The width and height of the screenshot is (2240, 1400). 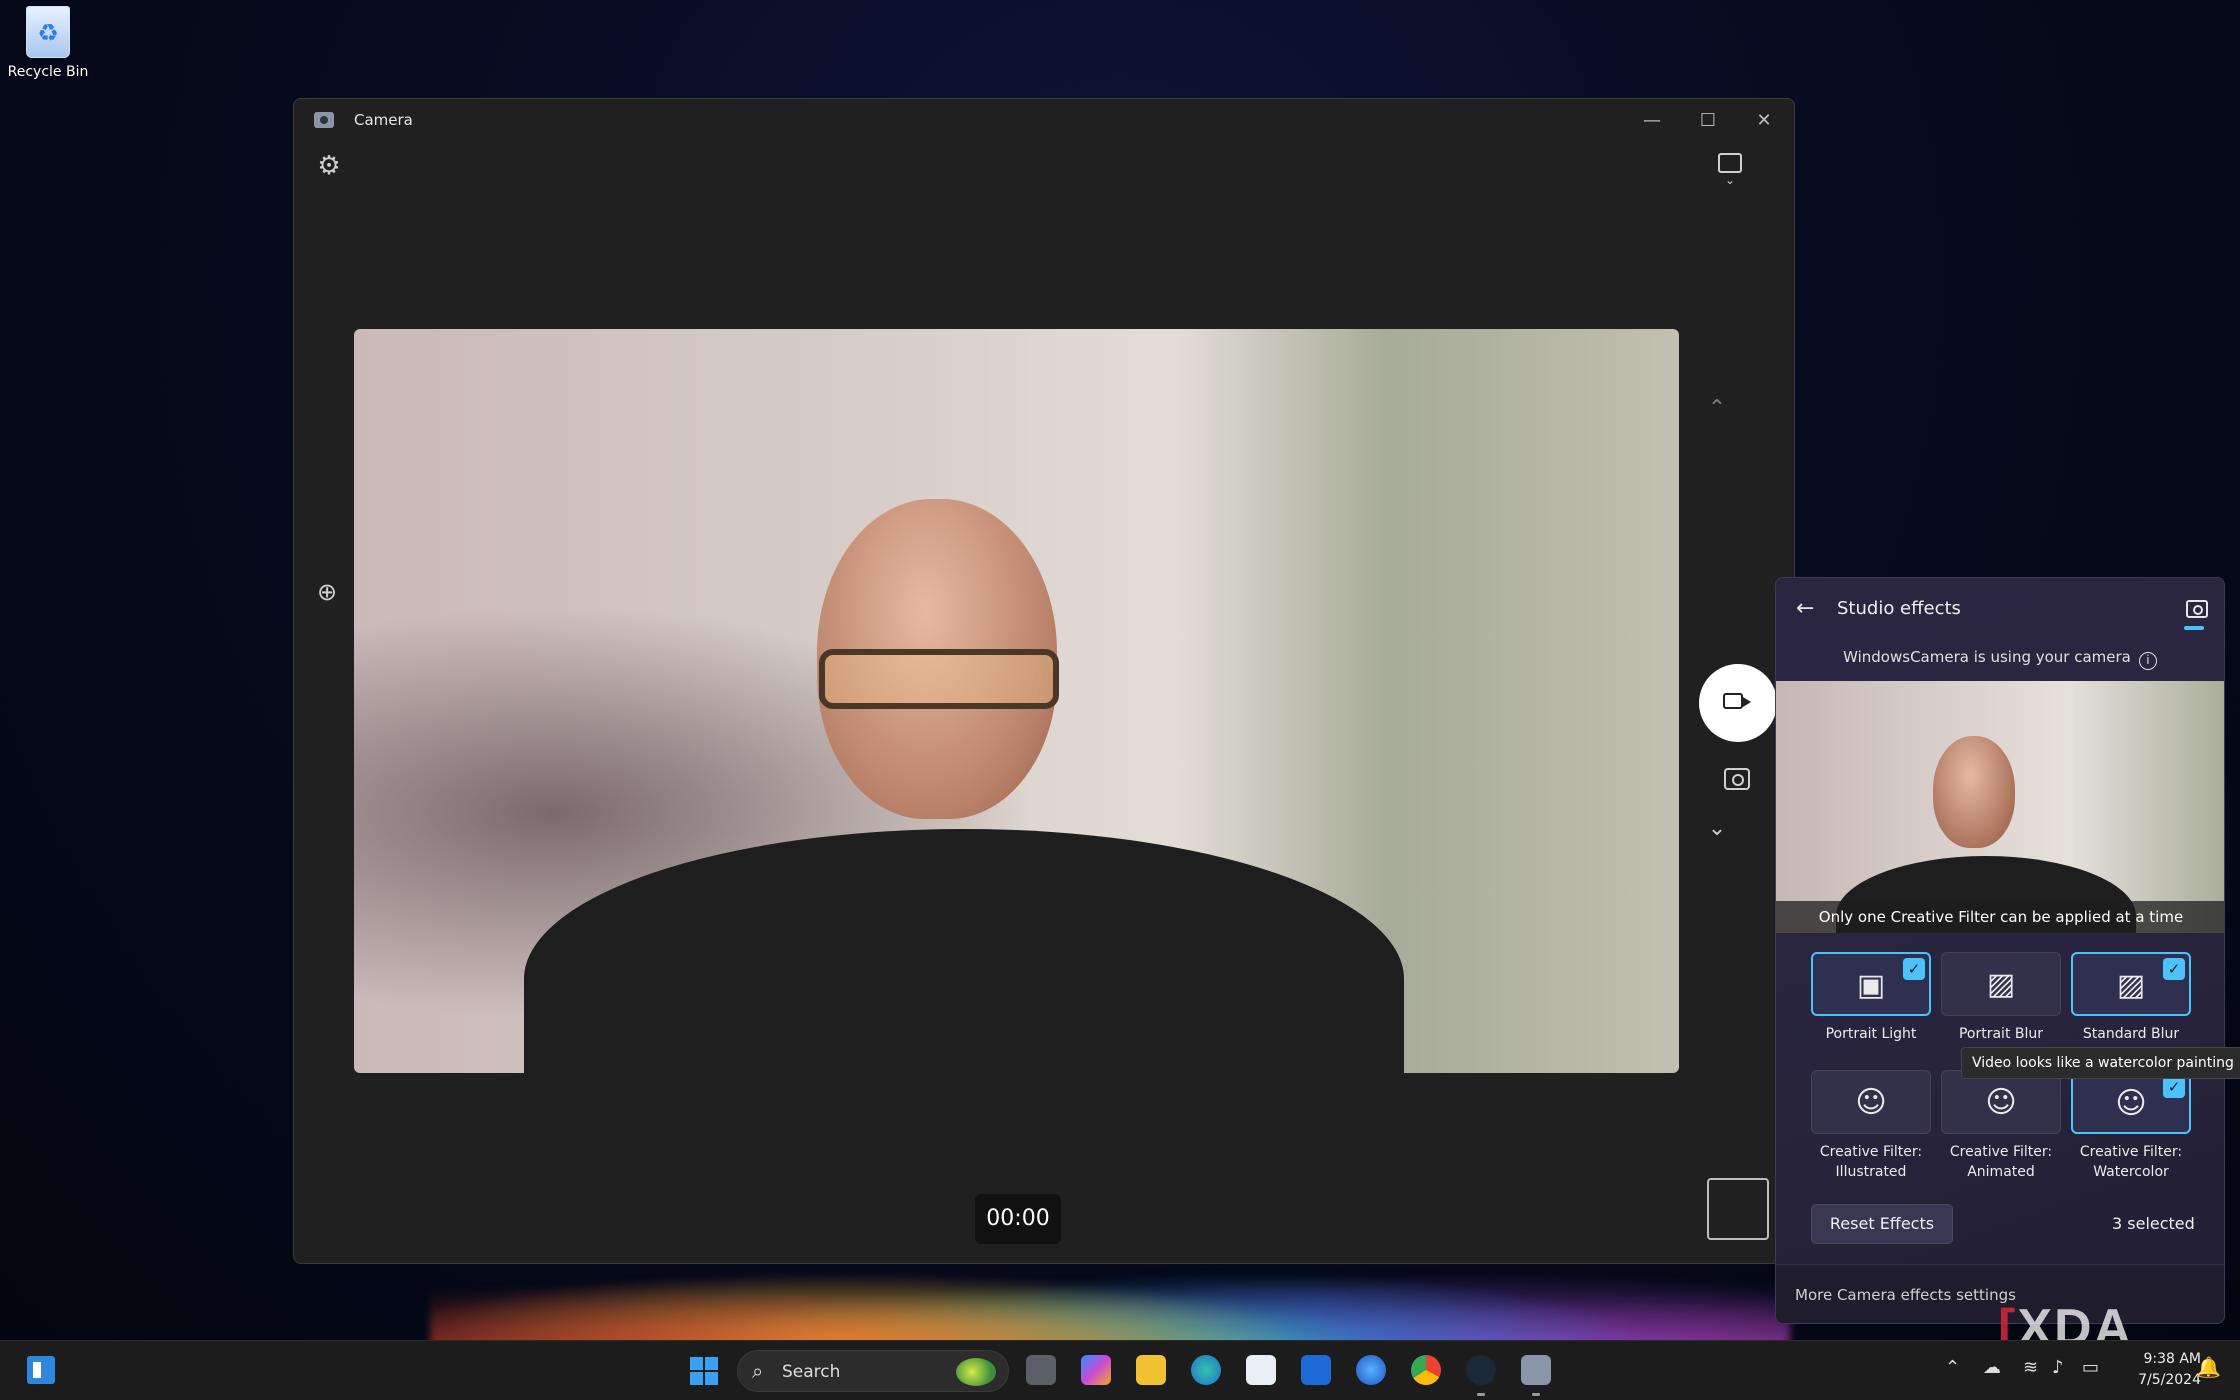 What do you see at coordinates (1652, 121) in the screenshot?
I see `minimize-button: —` at bounding box center [1652, 121].